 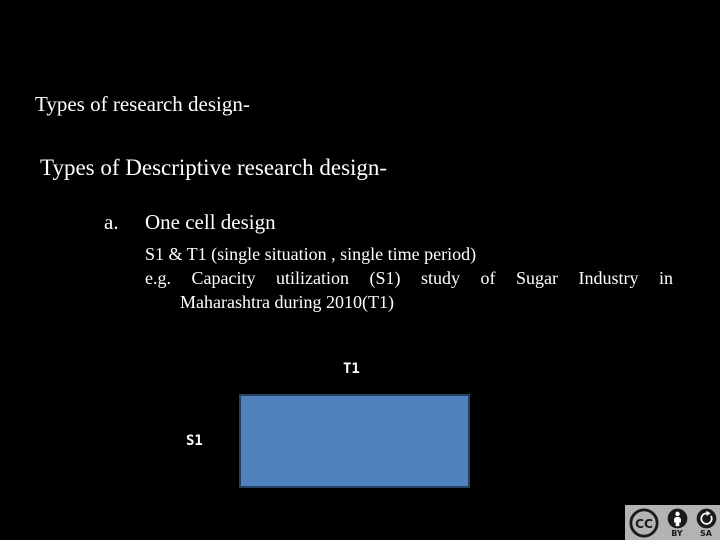 What do you see at coordinates (214, 167) in the screenshot?
I see `slide-heading-descriptive-research-design: Types of Descriptive research design-` at bounding box center [214, 167].